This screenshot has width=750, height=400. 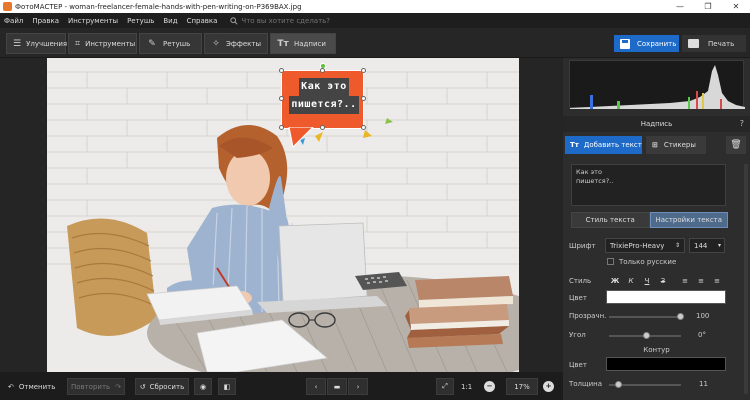 What do you see at coordinates (701, 281) in the screenshot?
I see `align-center-button: ≡` at bounding box center [701, 281].